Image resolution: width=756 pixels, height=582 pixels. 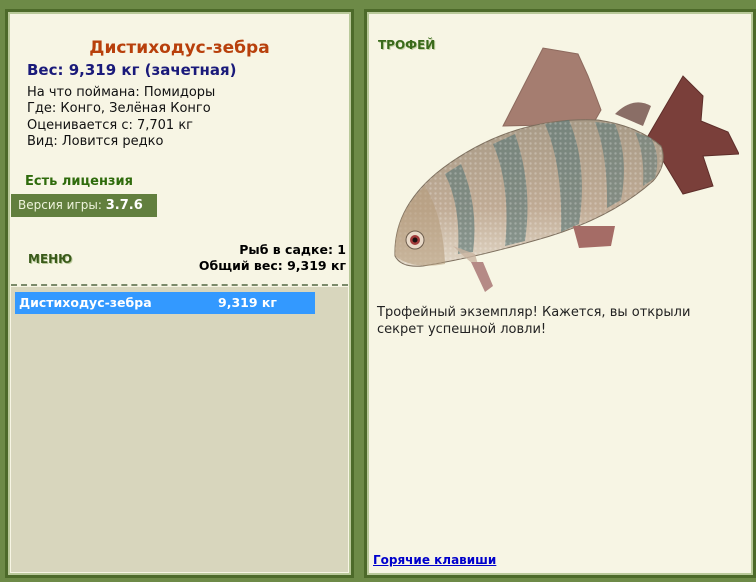 I want to click on game-version: Версия игры: 3.7.6, so click(x=84, y=205).